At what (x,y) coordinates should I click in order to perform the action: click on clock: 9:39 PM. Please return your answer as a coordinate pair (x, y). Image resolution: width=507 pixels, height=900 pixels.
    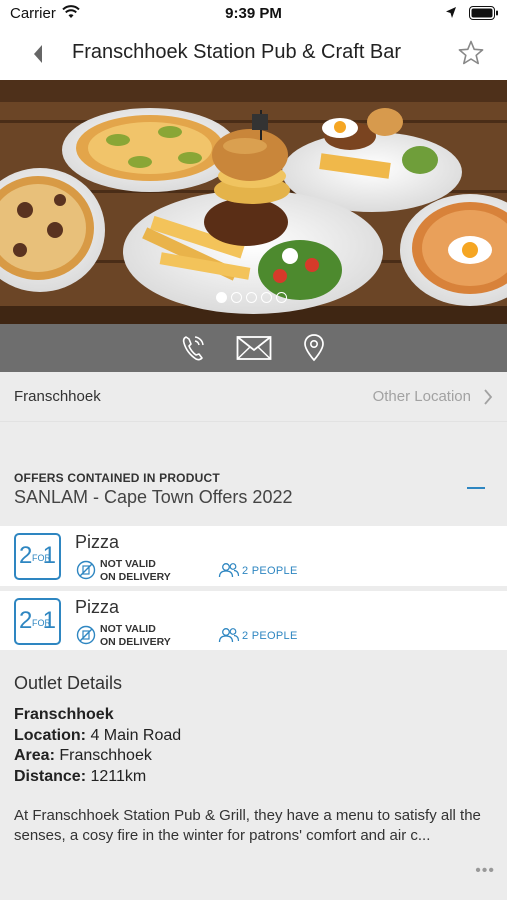
    Looking at the image, I should click on (253, 13).